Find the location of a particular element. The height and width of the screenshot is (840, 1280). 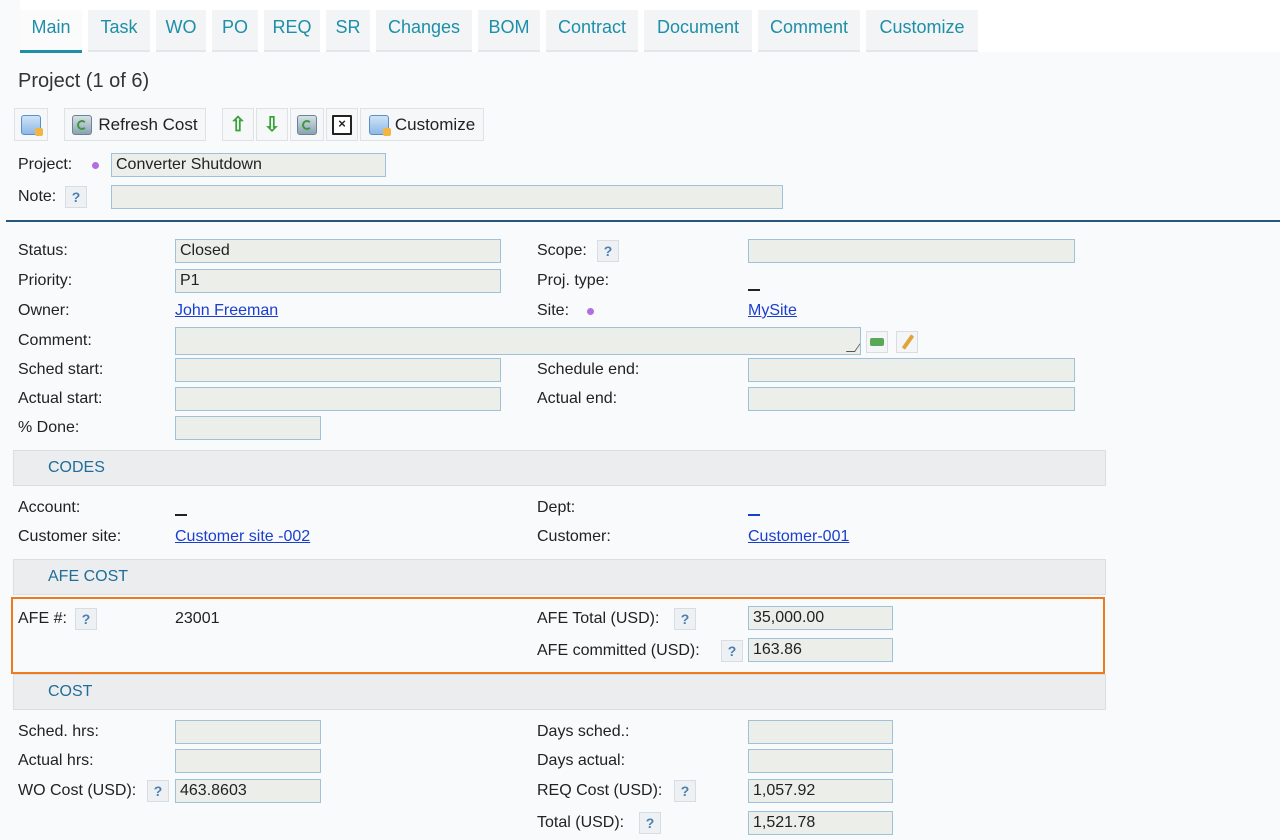

days-actual-label: Days actual: is located at coordinates (581, 760).